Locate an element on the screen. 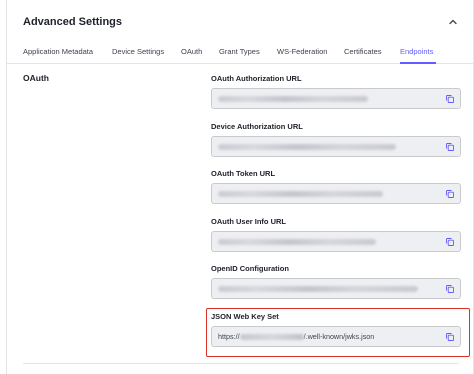 The height and width of the screenshot is (374, 474). json-web-key-set-field: https:///.well-known/jwks.json is located at coordinates (336, 336).